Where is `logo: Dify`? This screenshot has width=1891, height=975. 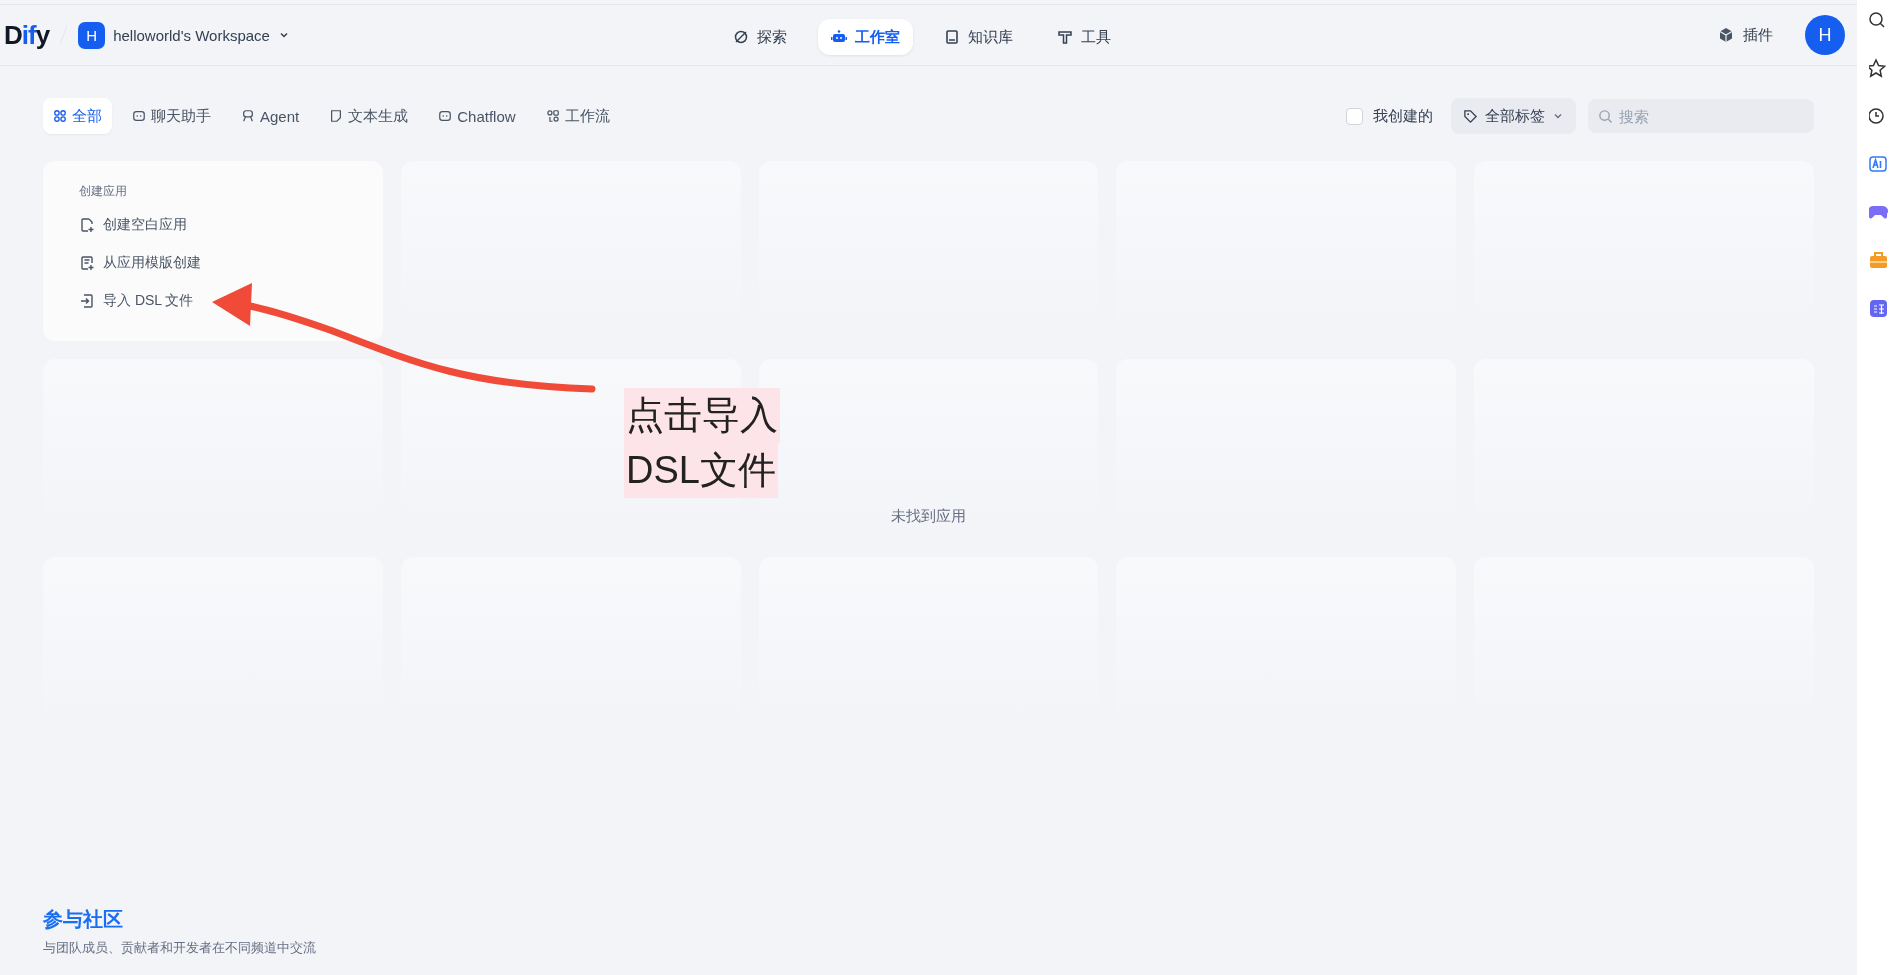
logo: Dify is located at coordinates (27, 35).